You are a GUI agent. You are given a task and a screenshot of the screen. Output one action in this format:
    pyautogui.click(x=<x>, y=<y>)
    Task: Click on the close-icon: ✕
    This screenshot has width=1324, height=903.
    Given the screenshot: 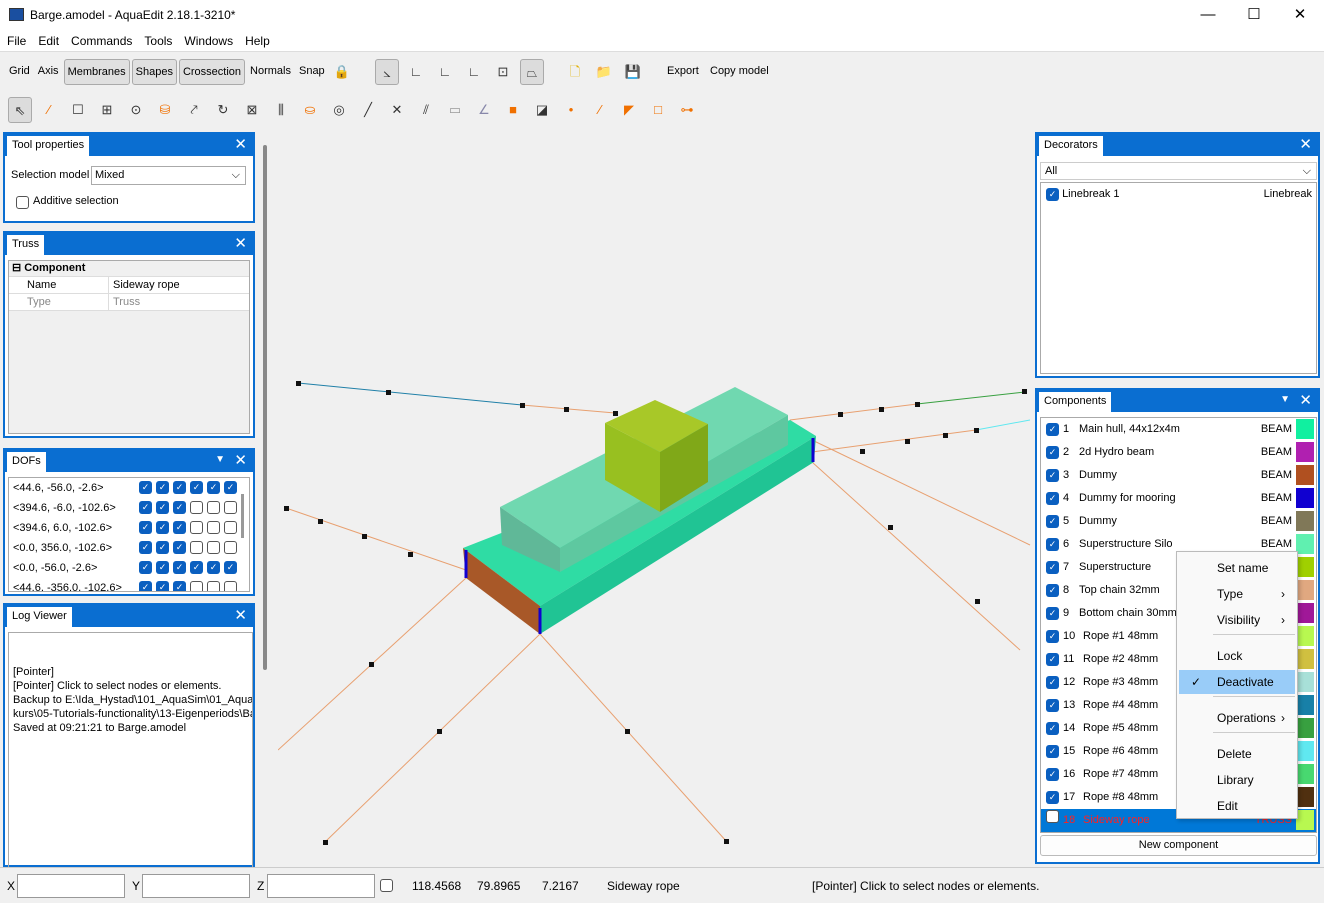 What is the action you would take?
    pyautogui.click(x=1305, y=400)
    